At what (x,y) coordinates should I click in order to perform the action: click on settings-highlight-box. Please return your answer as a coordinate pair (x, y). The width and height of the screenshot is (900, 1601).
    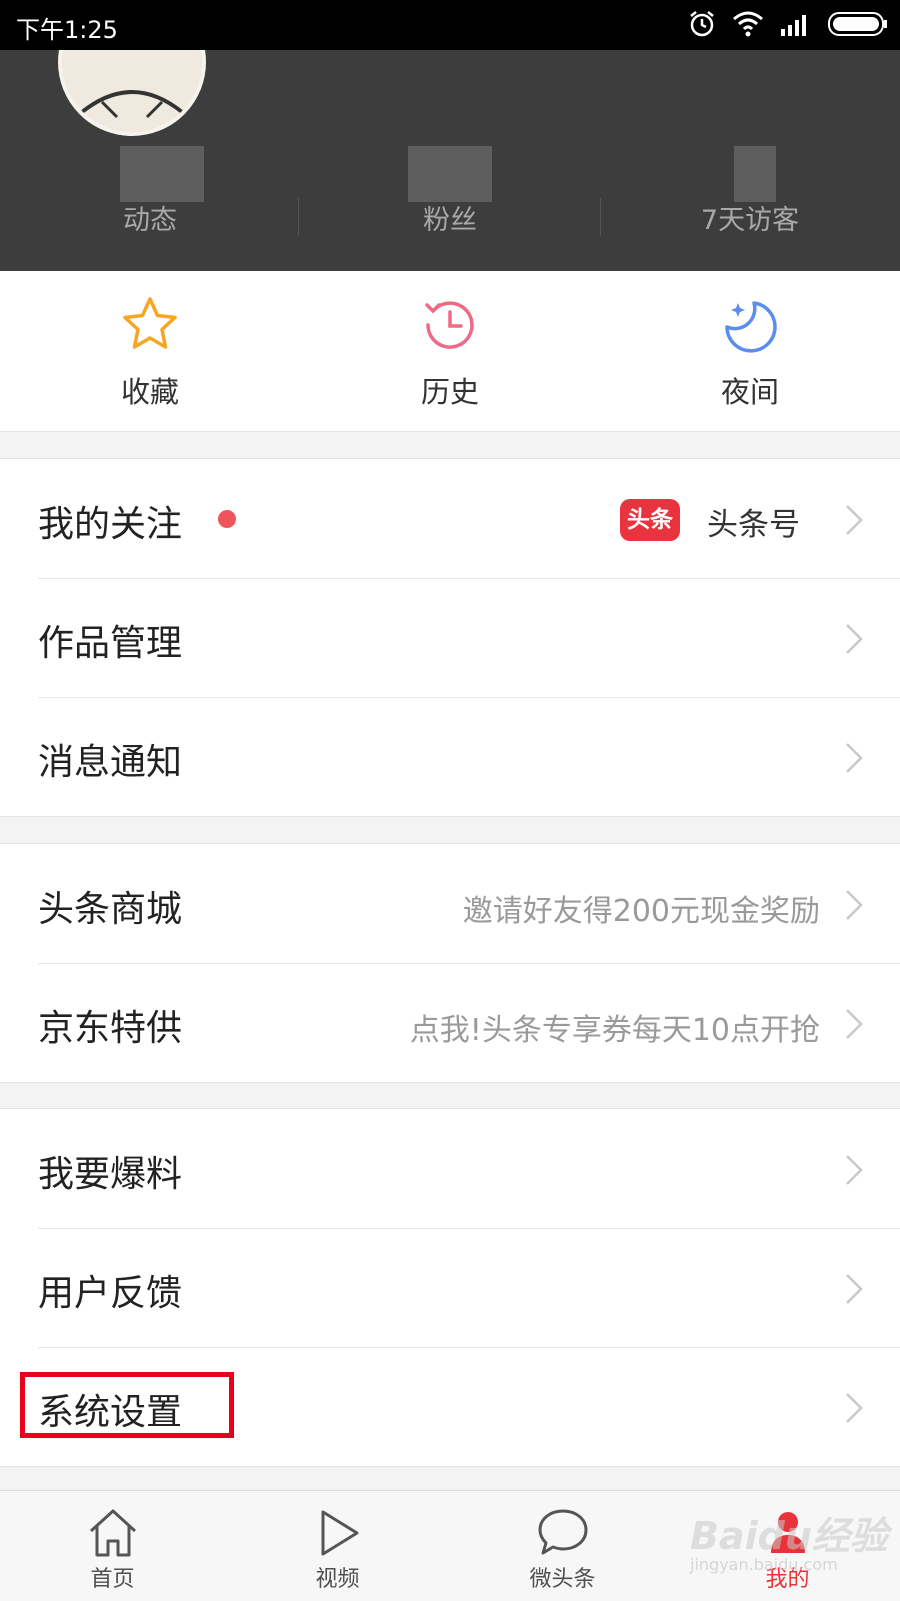
    Looking at the image, I should click on (127, 1405).